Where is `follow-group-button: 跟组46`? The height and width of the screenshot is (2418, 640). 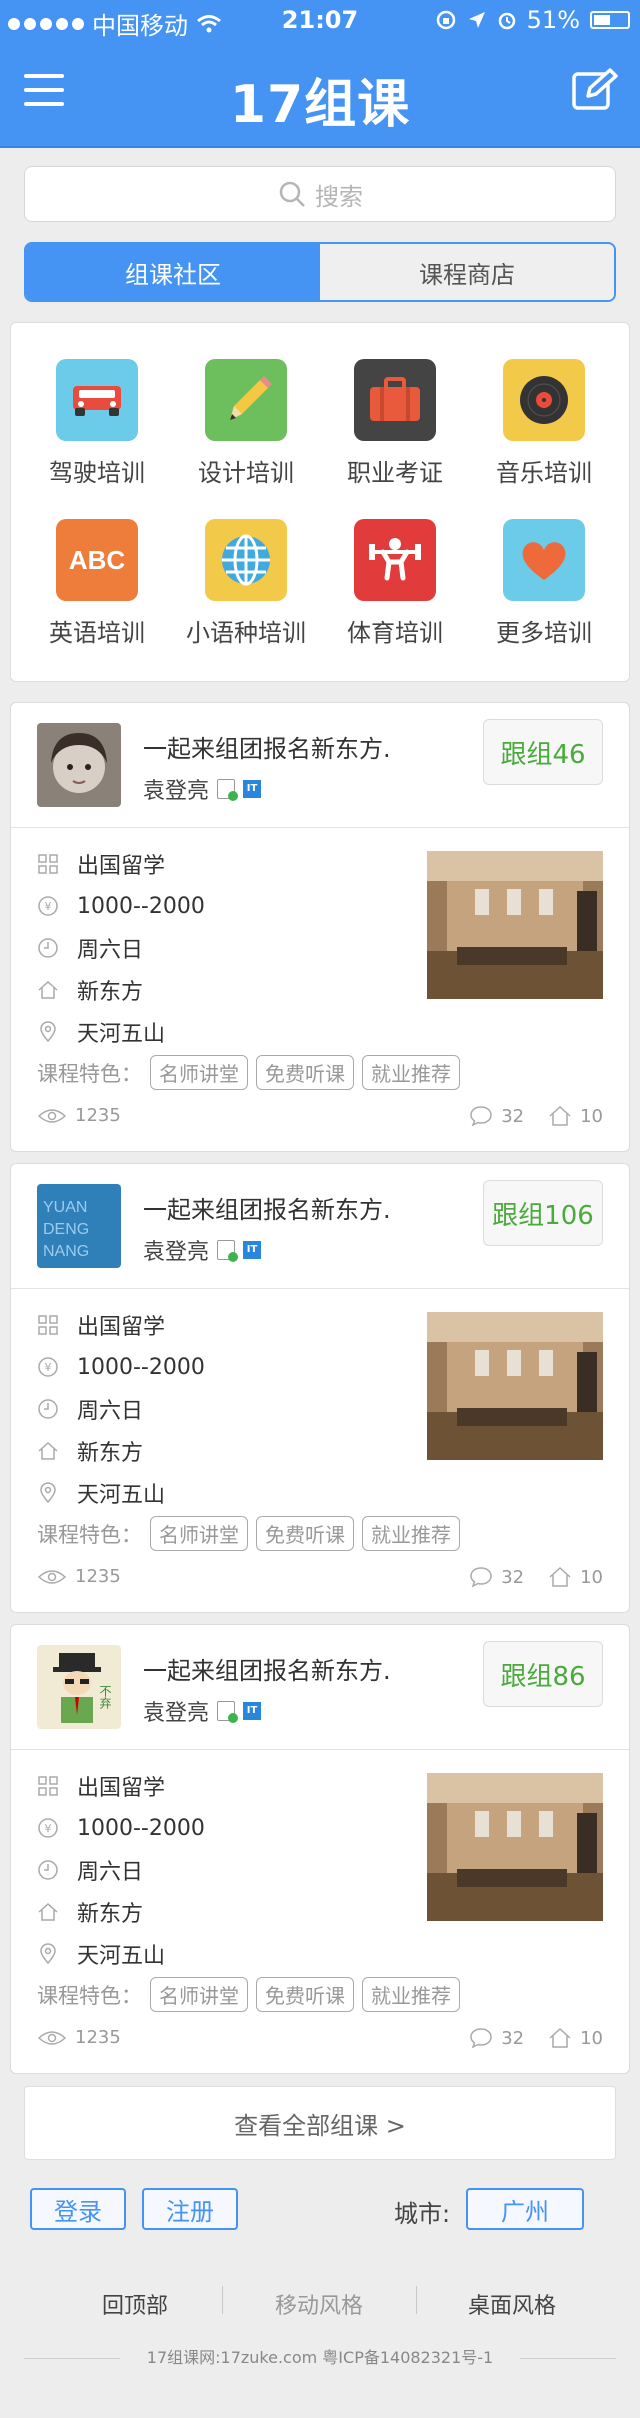
follow-group-button: 跟组46 is located at coordinates (543, 752).